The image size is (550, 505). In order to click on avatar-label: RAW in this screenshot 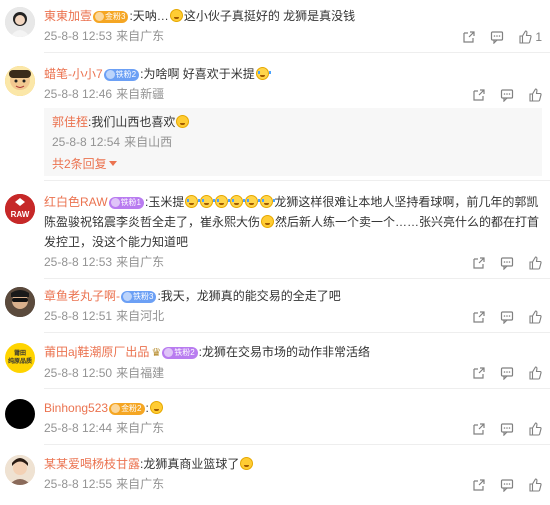, I will do `click(20, 214)`.